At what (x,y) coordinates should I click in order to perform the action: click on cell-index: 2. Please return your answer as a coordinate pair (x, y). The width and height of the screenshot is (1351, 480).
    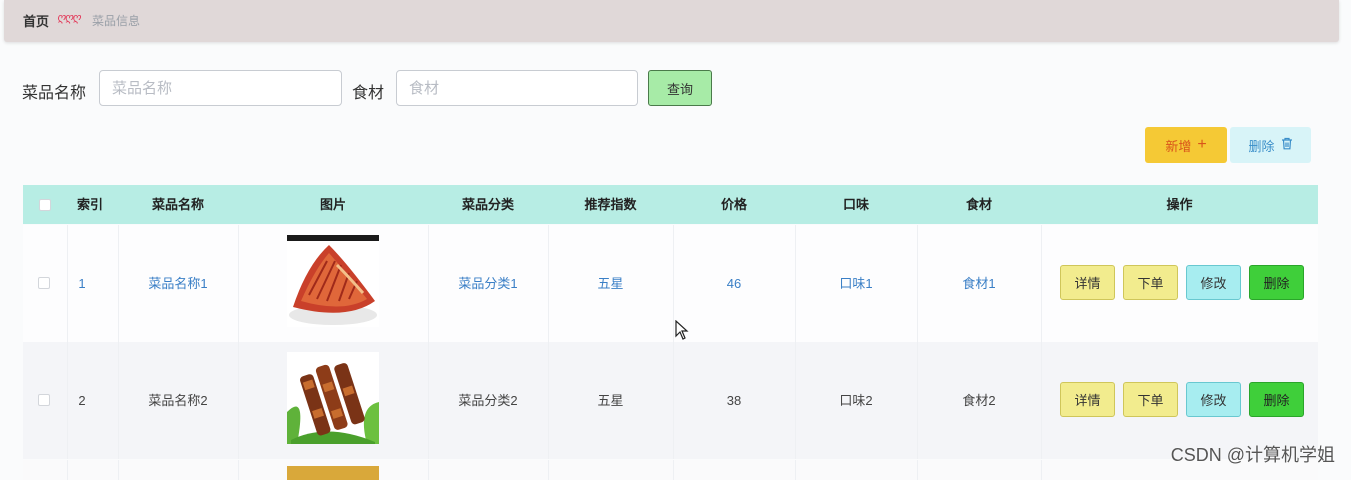
    Looking at the image, I should click on (82, 400).